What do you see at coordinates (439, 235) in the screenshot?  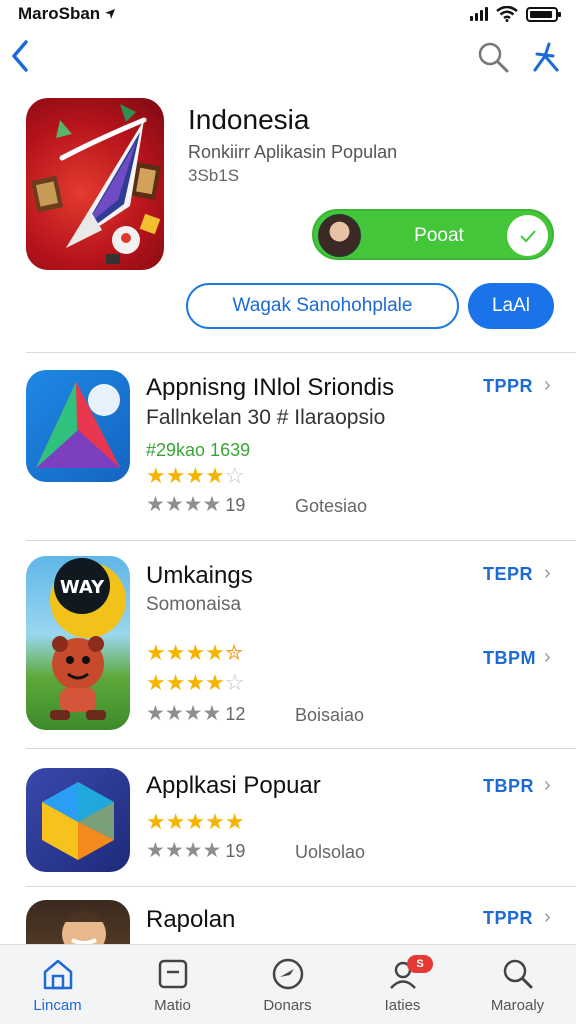 I see `get-button-label: Pooat` at bounding box center [439, 235].